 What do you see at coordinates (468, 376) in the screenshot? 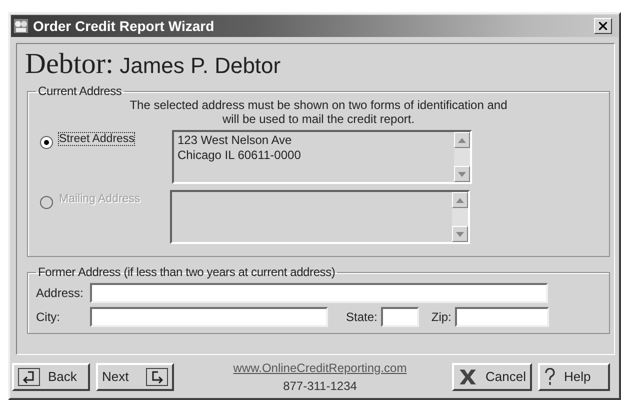
I see `x-icon` at bounding box center [468, 376].